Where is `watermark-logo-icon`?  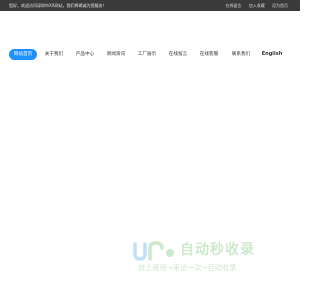
watermark-logo-icon is located at coordinates (153, 251).